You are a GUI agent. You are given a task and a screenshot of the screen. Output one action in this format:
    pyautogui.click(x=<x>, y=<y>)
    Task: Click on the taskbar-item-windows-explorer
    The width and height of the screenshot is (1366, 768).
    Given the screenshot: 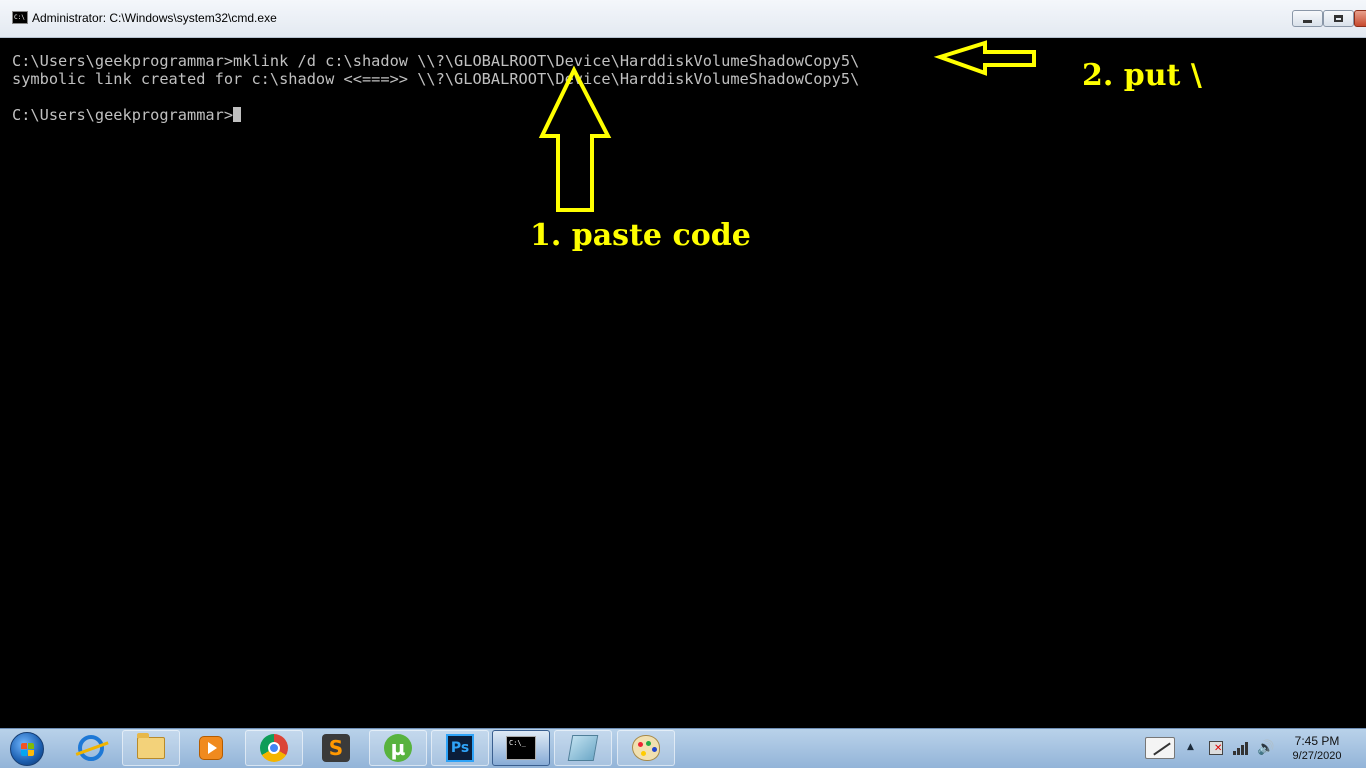 What is the action you would take?
    pyautogui.click(x=151, y=748)
    